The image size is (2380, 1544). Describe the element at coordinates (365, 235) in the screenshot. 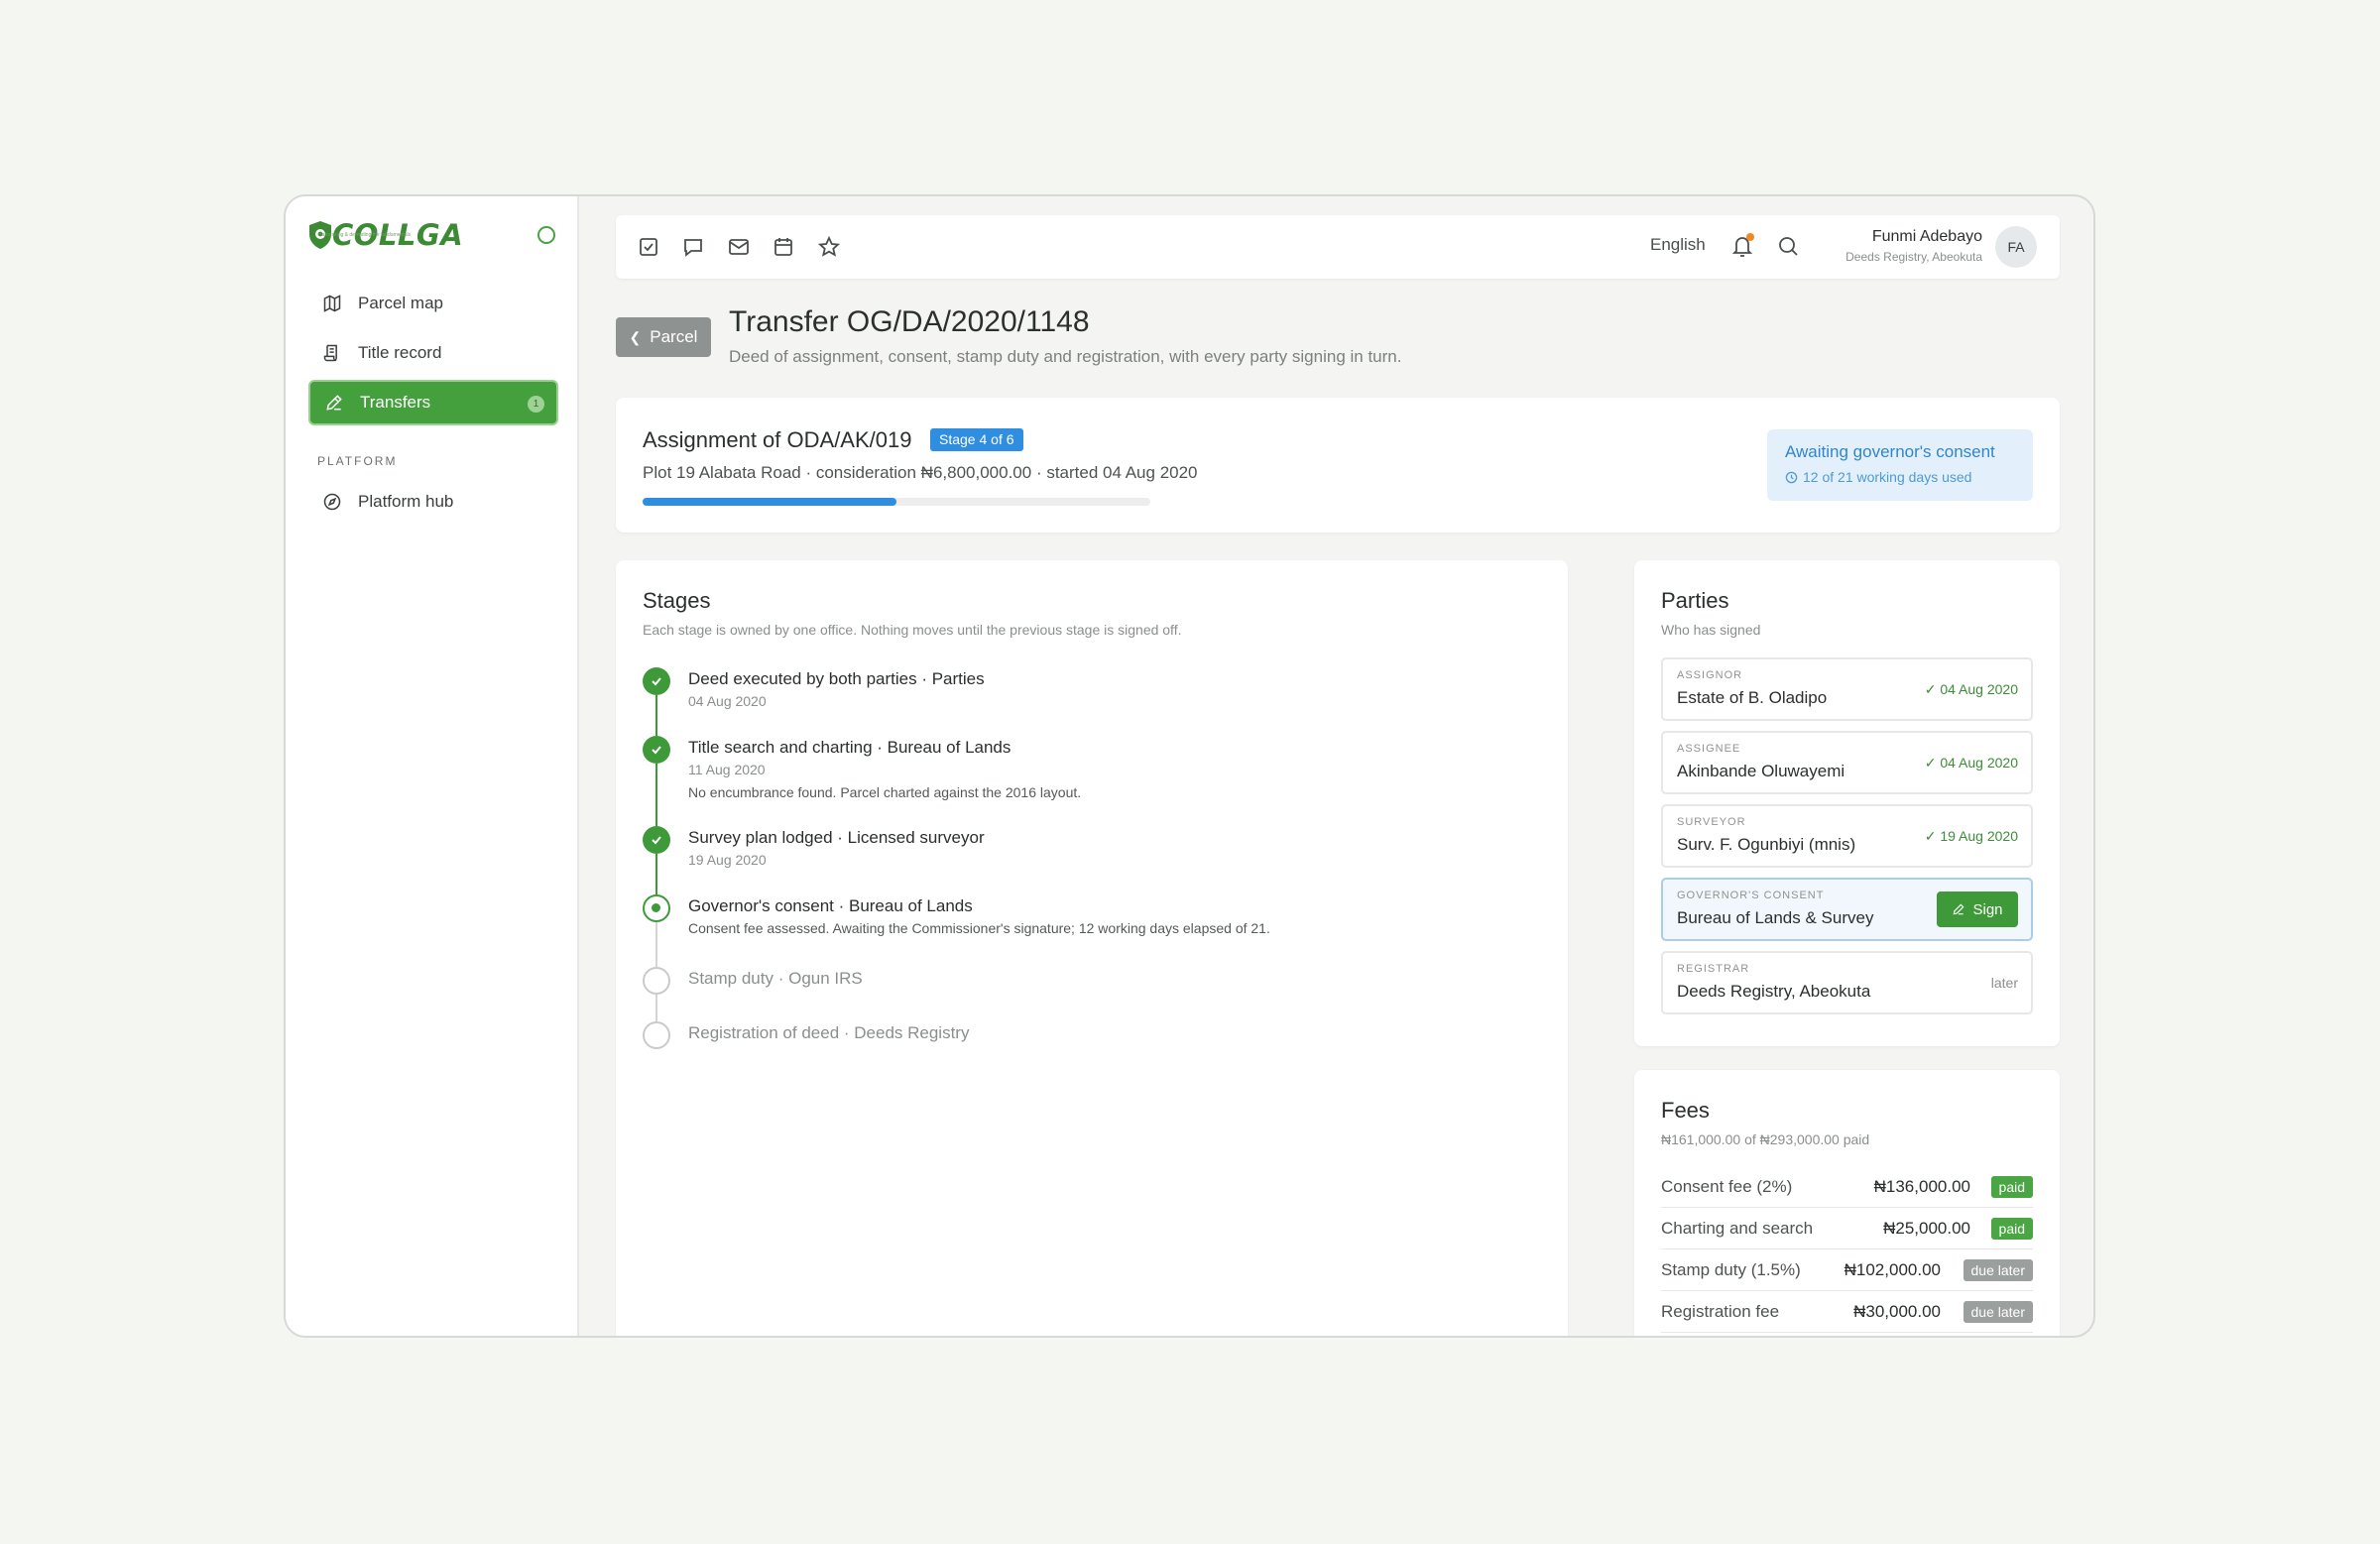

I see `logo-tagline: Harnessing & defending the fundamentals` at that location.